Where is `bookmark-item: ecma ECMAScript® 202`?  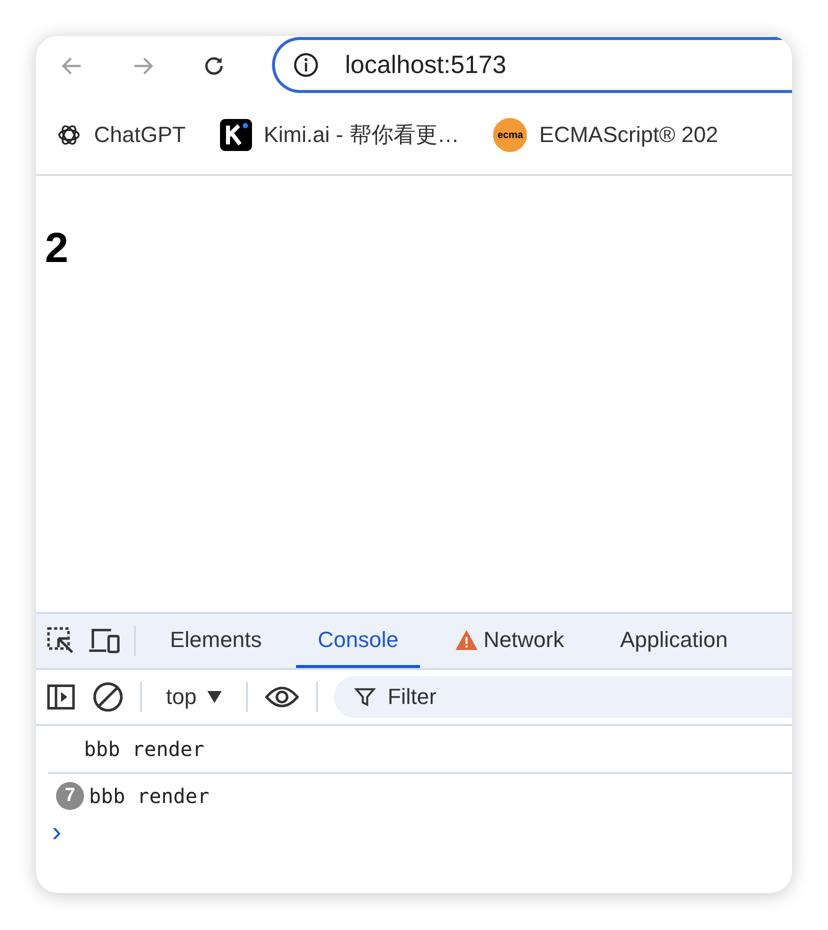 bookmark-item: ecma ECMAScript® 202 is located at coordinates (605, 135).